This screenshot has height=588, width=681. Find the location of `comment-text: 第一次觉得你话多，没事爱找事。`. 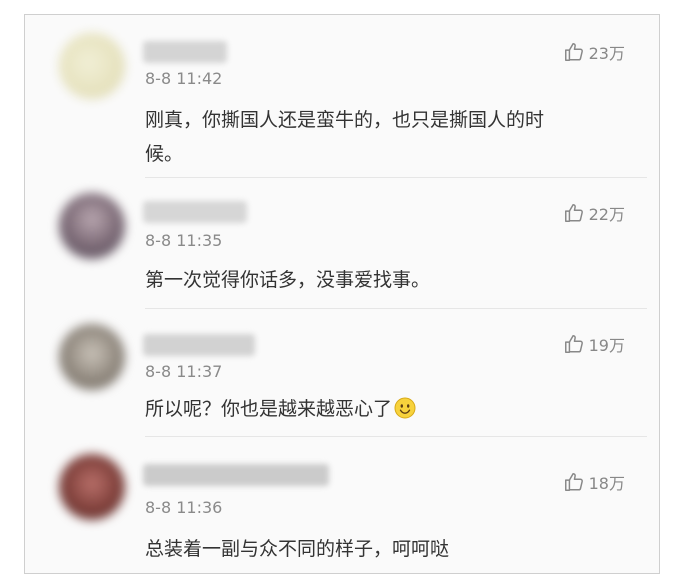

comment-text: 第一次觉得你话多，没事爱找事。 is located at coordinates (288, 280).